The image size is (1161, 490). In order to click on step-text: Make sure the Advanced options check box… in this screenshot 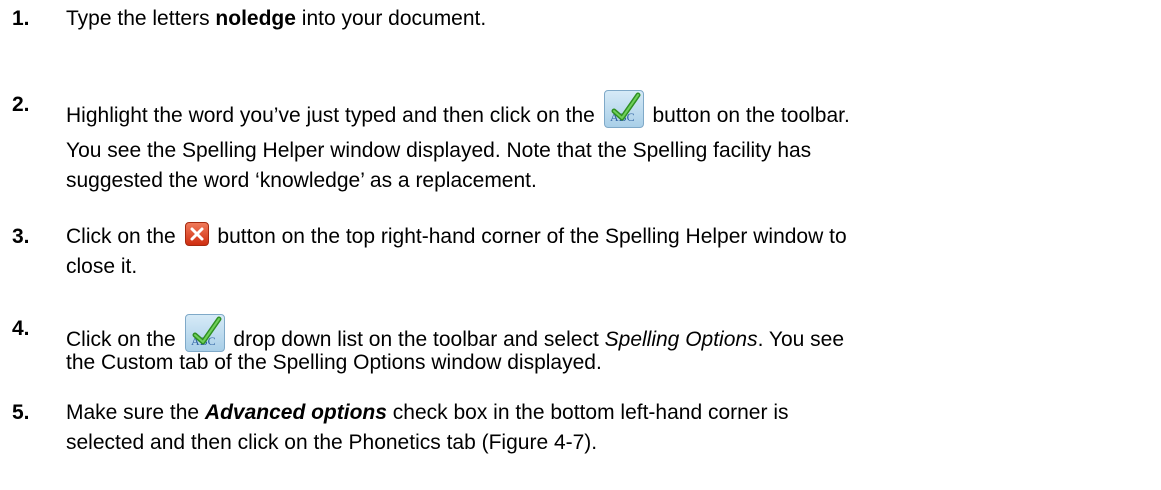, I will do `click(608, 413)`.